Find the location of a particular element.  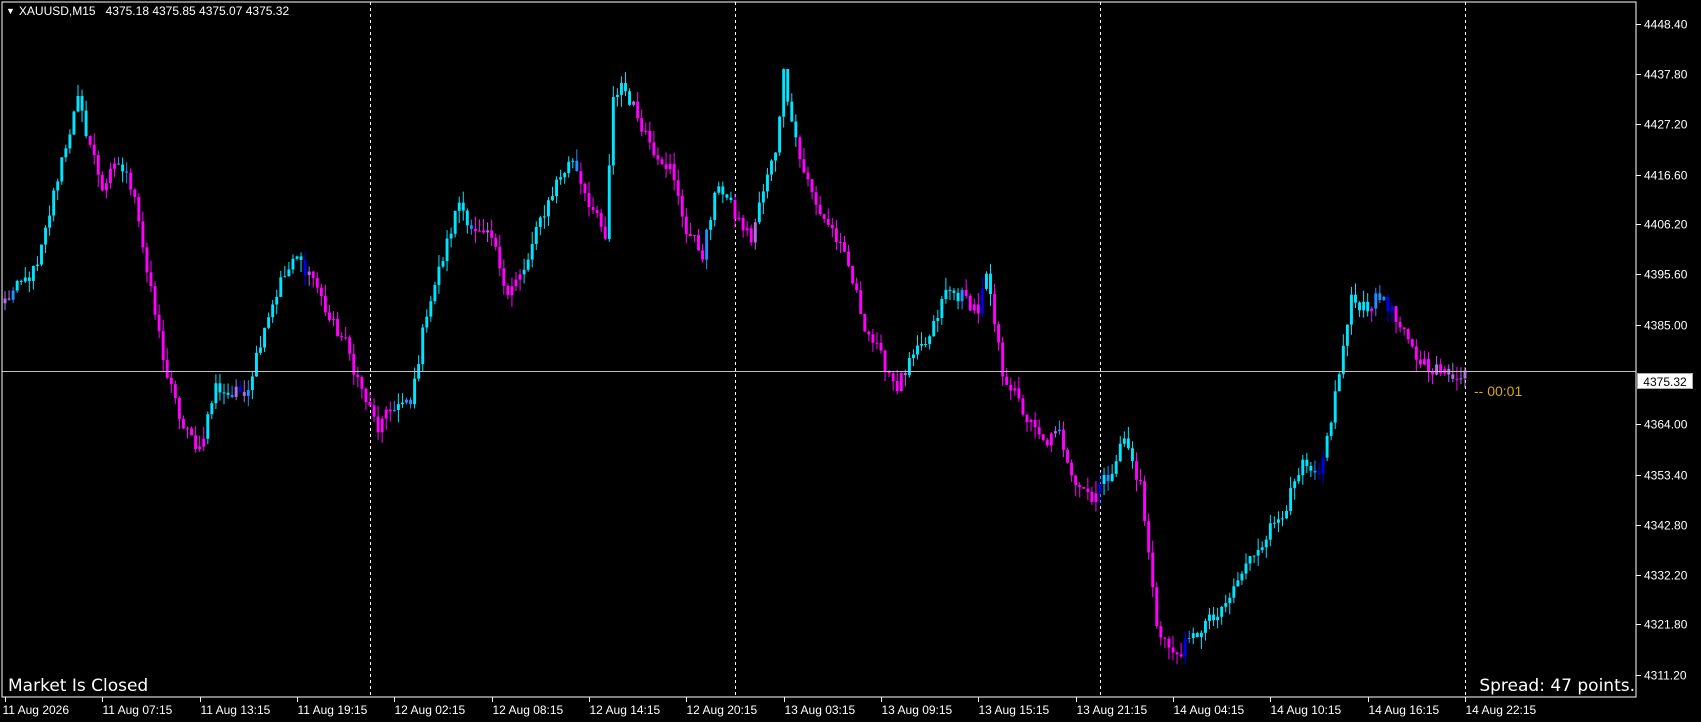

y-tick-label: 4416.60 is located at coordinates (1666, 176).